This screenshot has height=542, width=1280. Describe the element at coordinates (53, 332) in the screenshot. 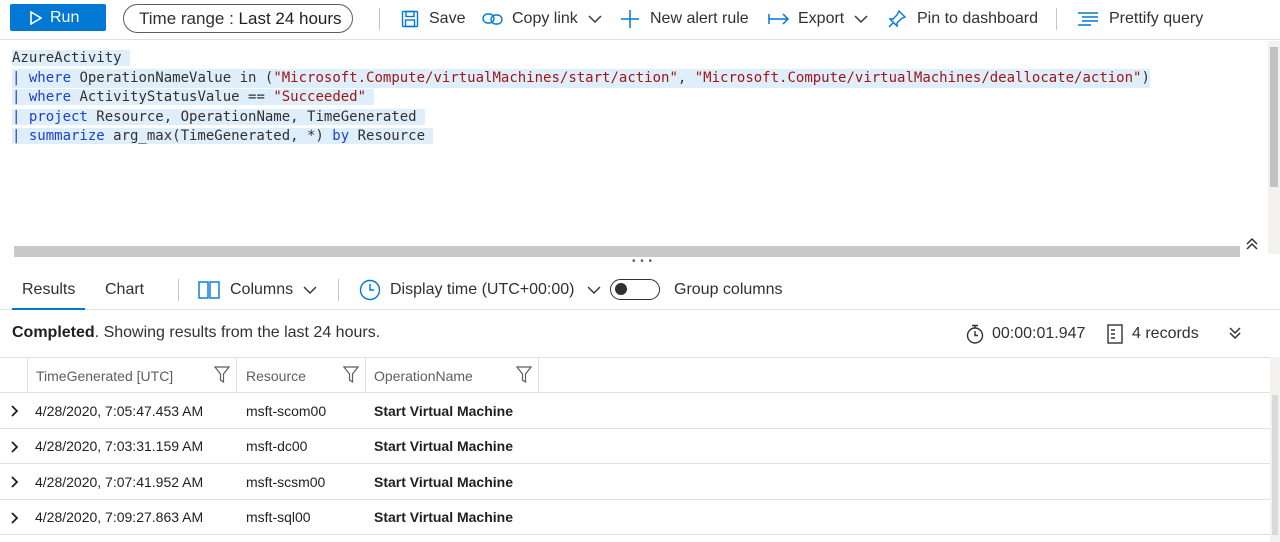

I see `status-completed: Completed` at that location.